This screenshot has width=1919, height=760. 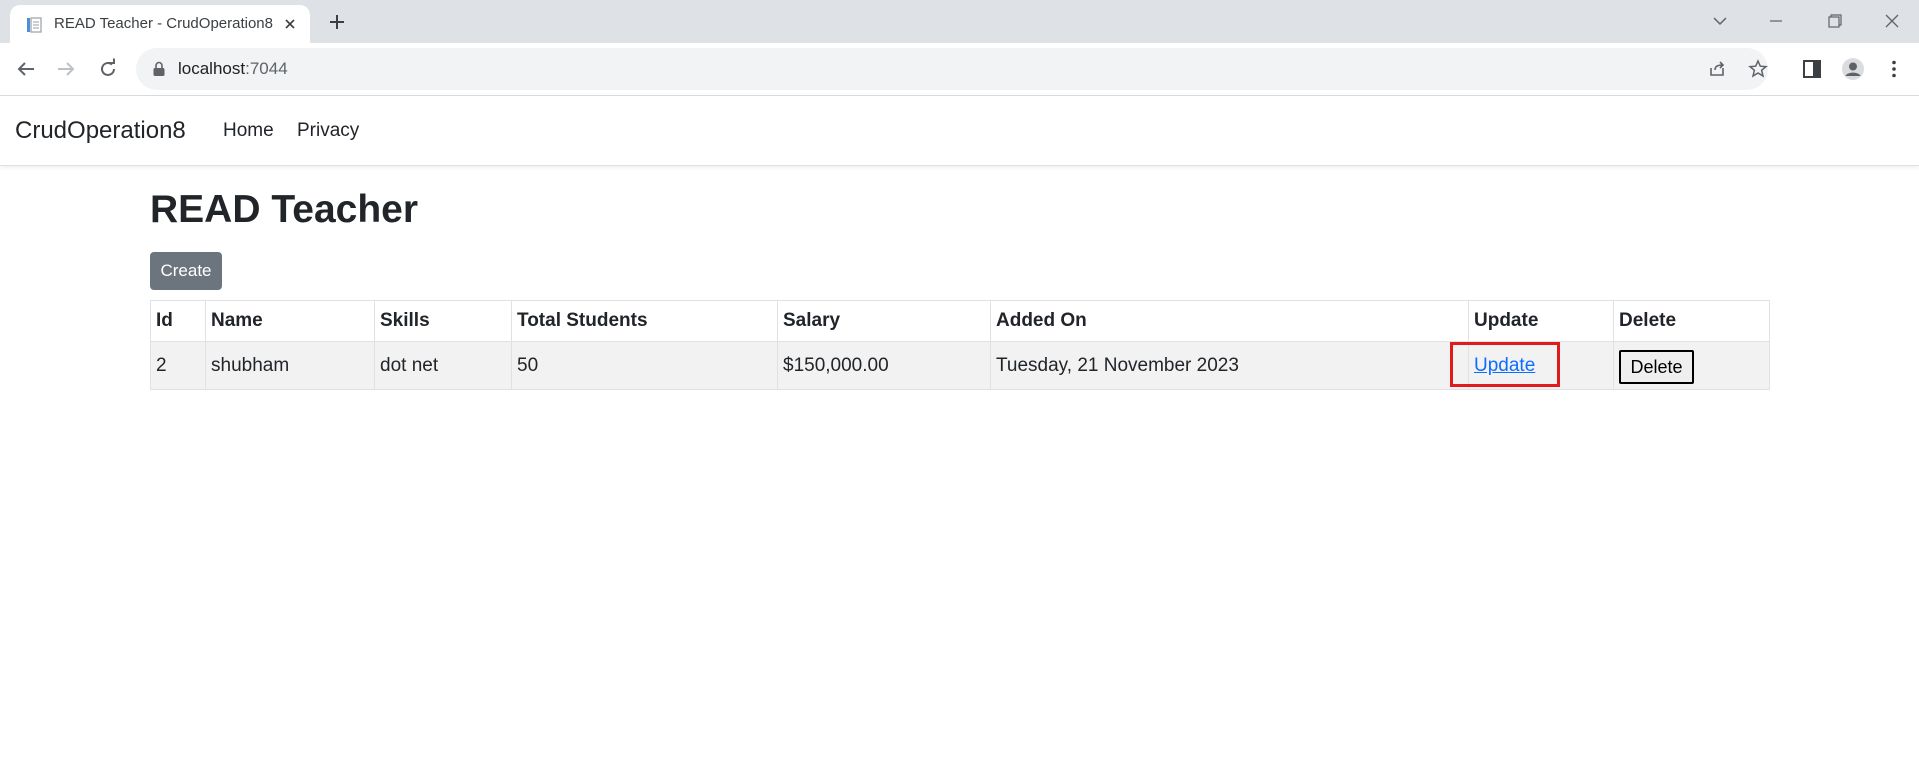 I want to click on restore-icon, so click(x=1834, y=21).